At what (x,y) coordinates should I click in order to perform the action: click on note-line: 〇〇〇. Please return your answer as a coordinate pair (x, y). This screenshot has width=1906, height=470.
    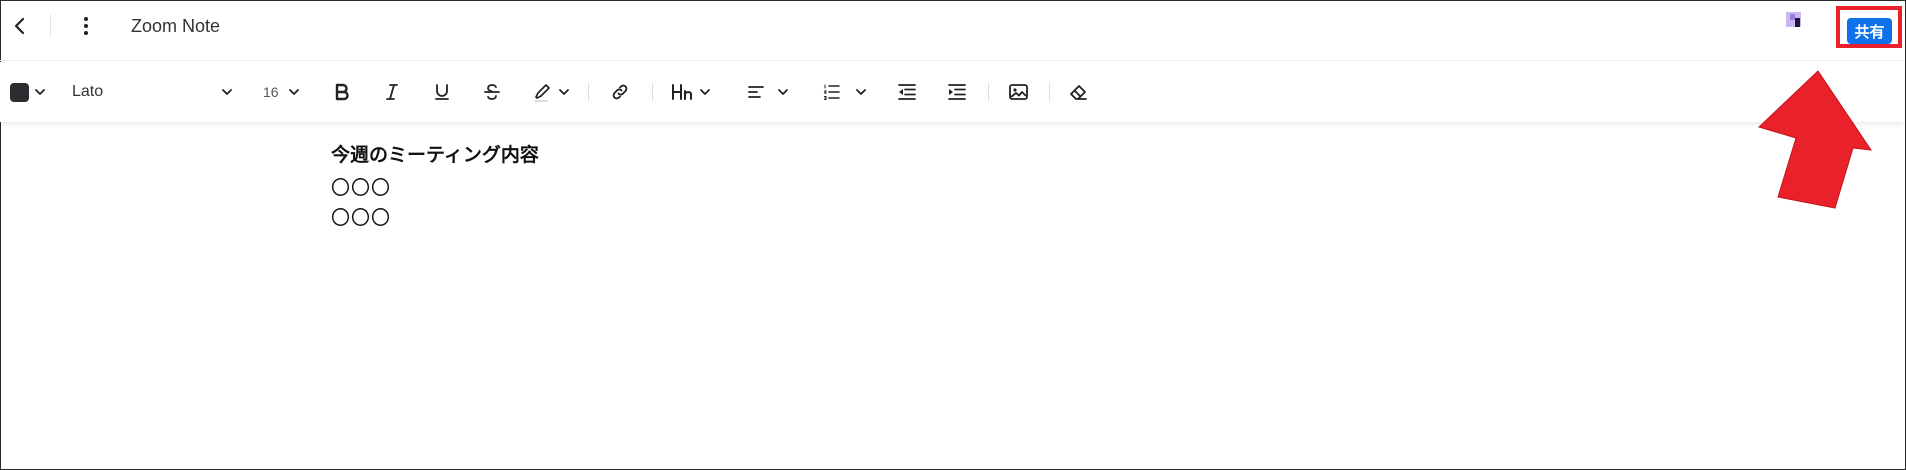
    Looking at the image, I should click on (361, 218).